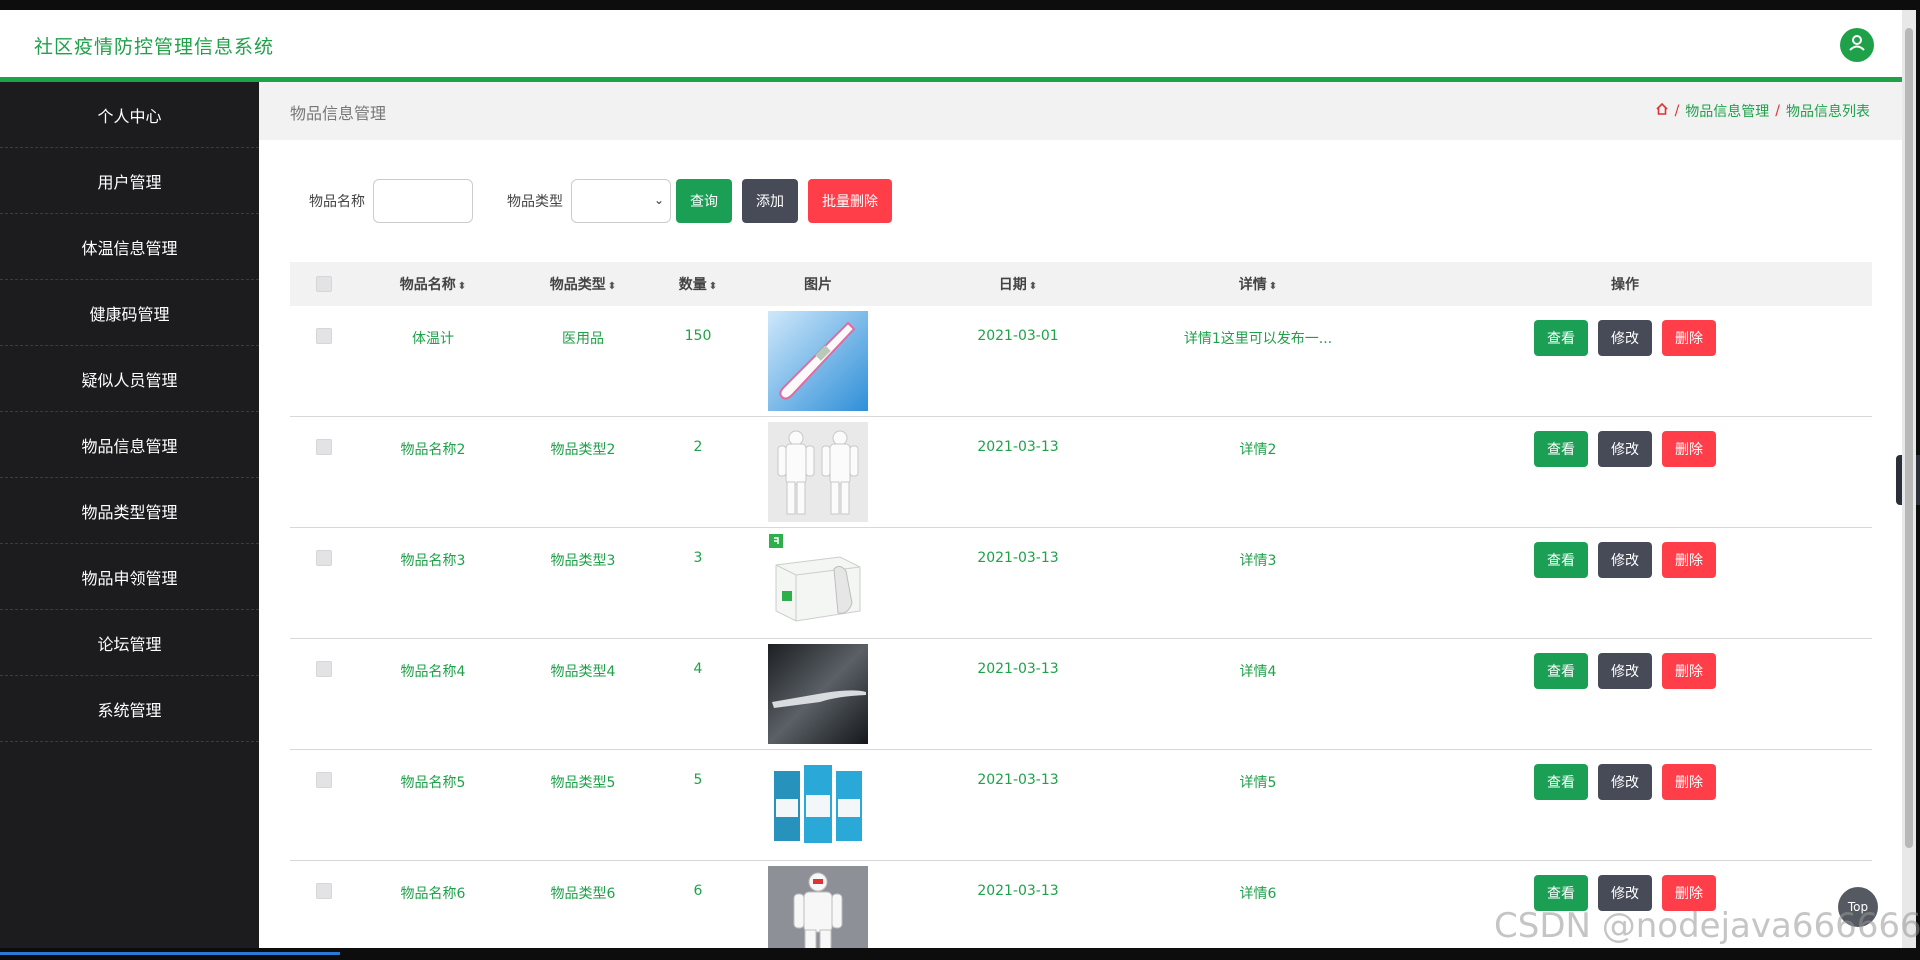  I want to click on column-header-type: 物品类型 ⬍, so click(583, 284).